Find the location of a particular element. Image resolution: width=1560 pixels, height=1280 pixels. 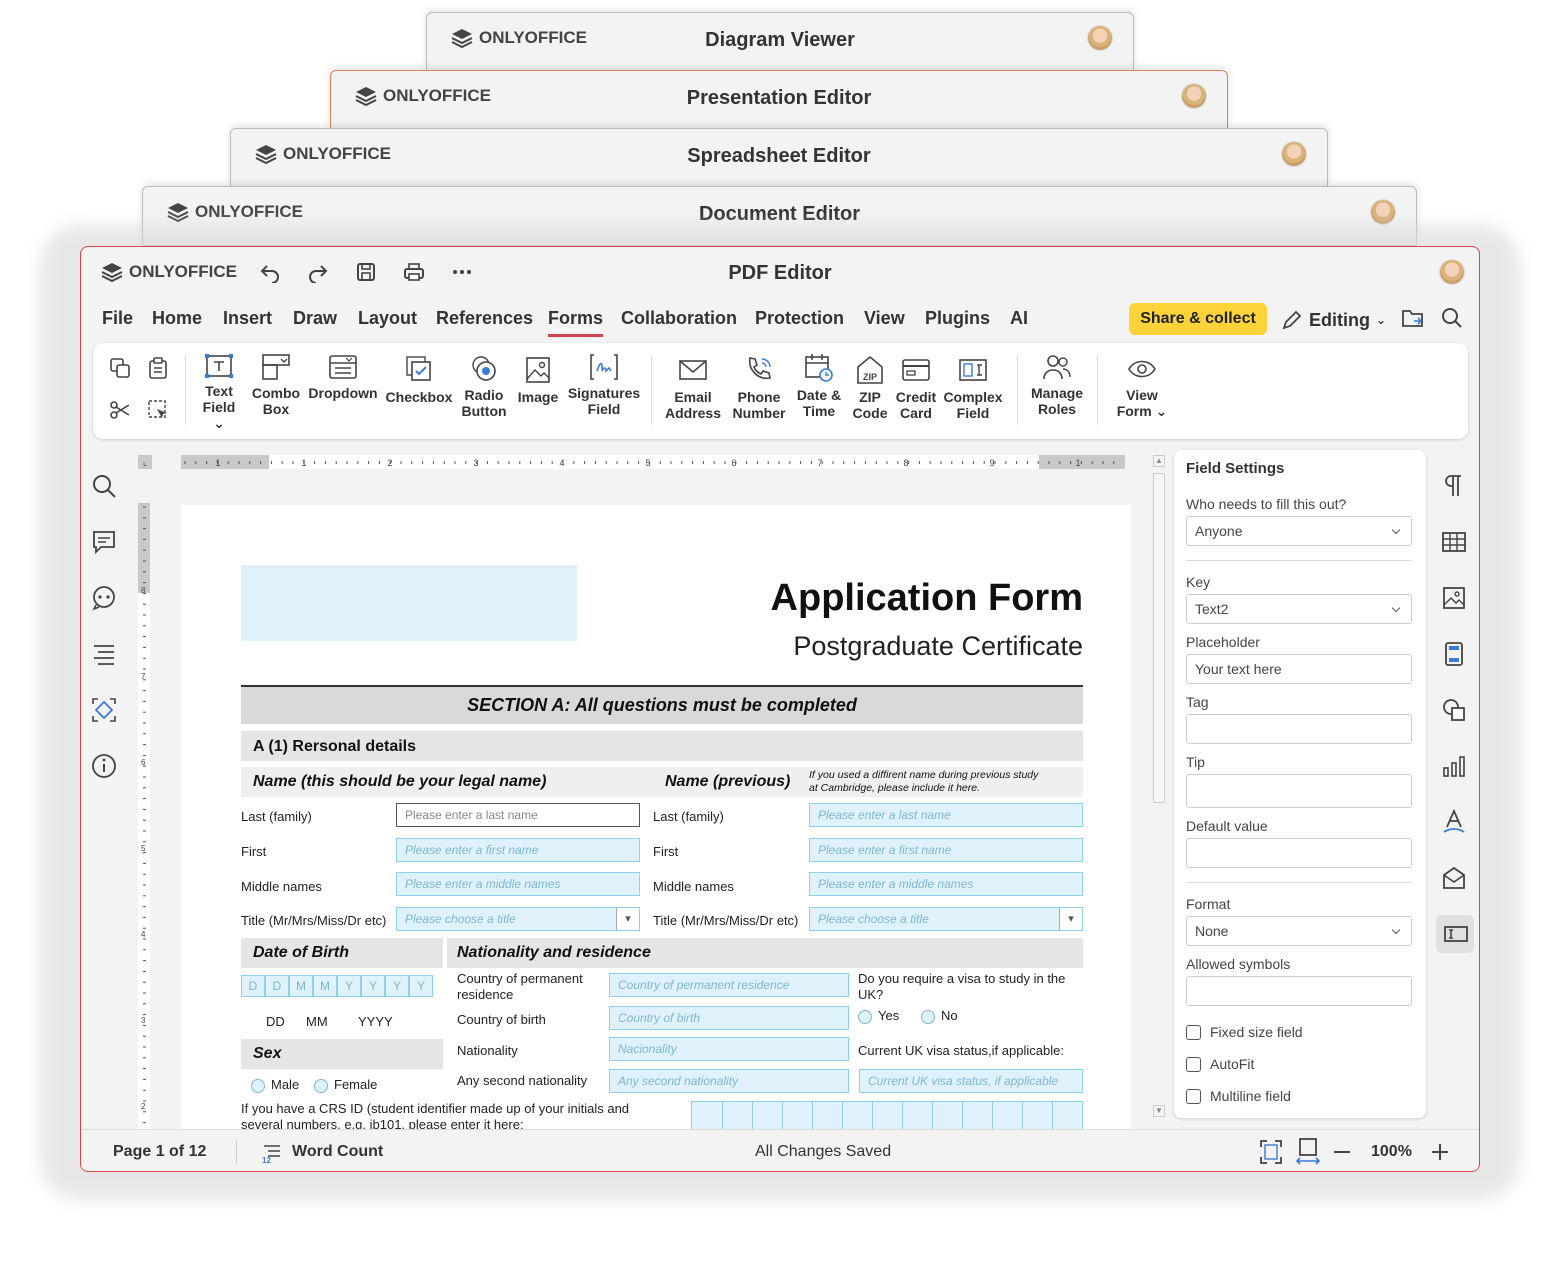

zoom-out-icon is located at coordinates (1342, 1152).